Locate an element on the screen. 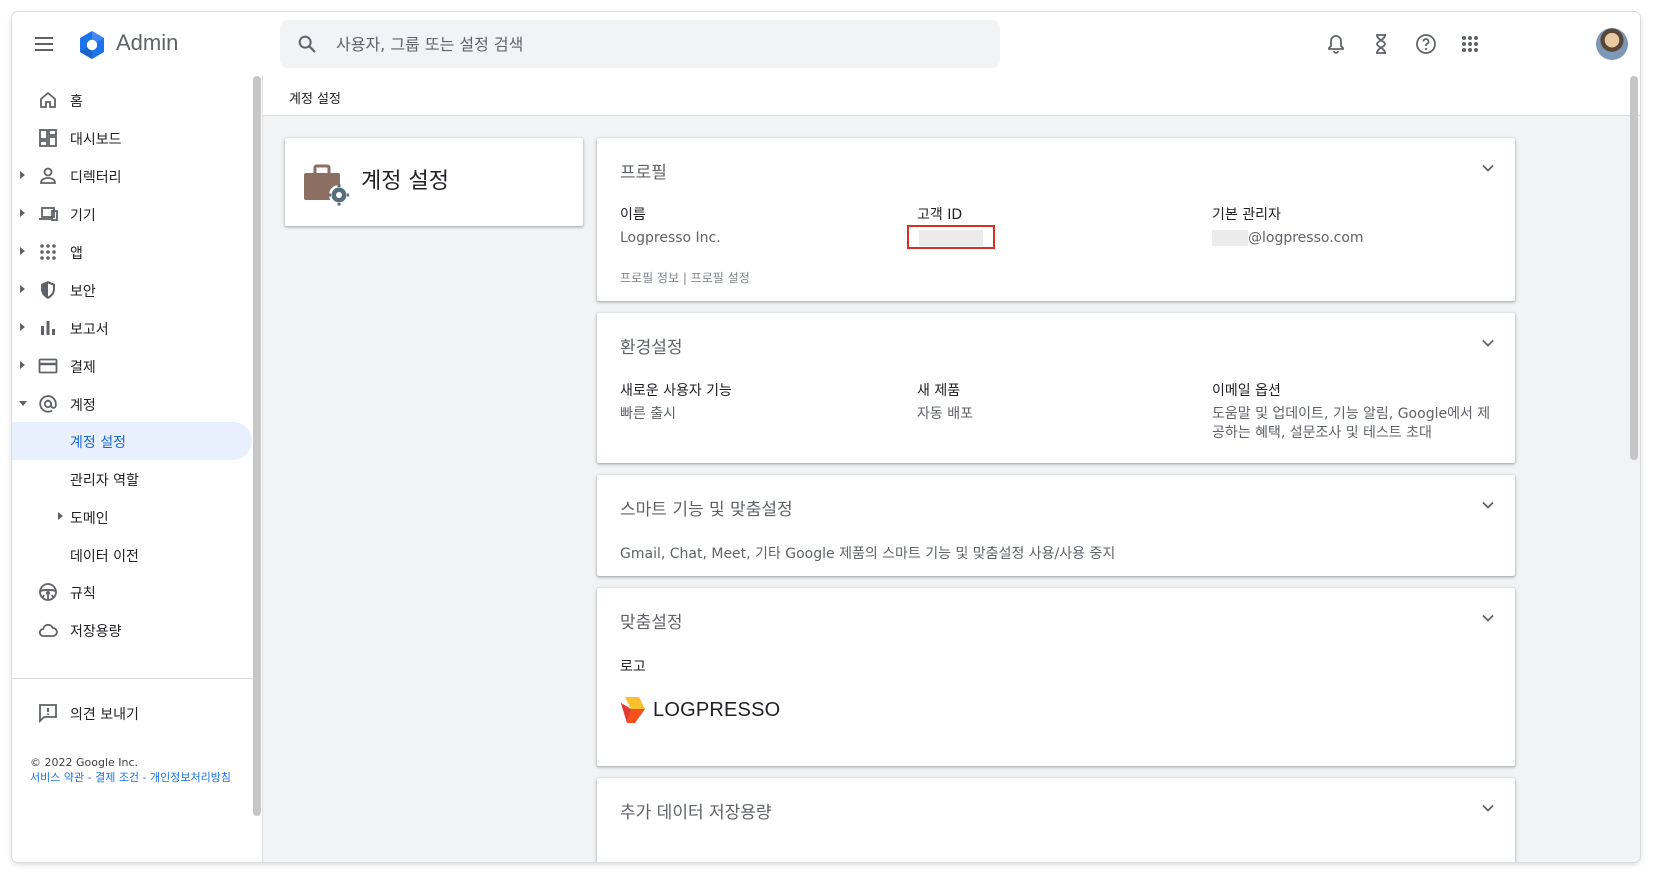 The image size is (1664, 884). privacy-policy-link: 개인정보처리방침 is located at coordinates (190, 777).